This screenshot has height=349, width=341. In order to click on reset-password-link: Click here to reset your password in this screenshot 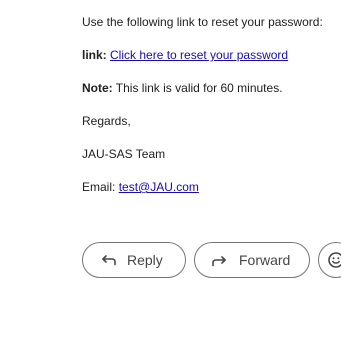, I will do `click(199, 55)`.